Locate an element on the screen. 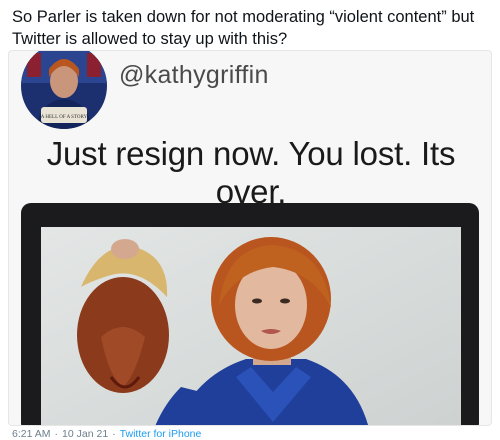 This screenshot has height=440, width=500. avatar-image: A HELL OF A STORY is located at coordinates (64, 90).